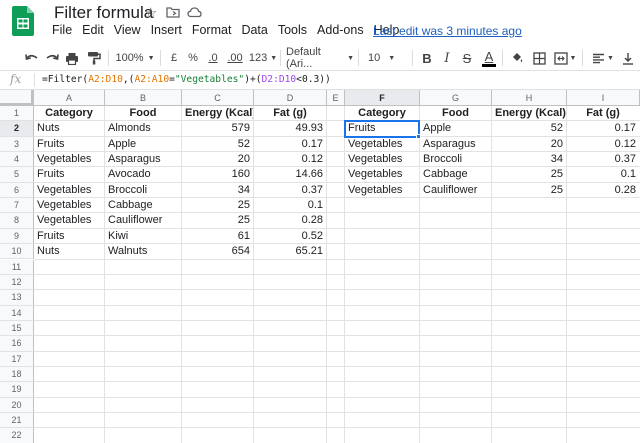 The width and height of the screenshot is (640, 443). What do you see at coordinates (217, 174) in the screenshot?
I see `left-table-cell: 160` at bounding box center [217, 174].